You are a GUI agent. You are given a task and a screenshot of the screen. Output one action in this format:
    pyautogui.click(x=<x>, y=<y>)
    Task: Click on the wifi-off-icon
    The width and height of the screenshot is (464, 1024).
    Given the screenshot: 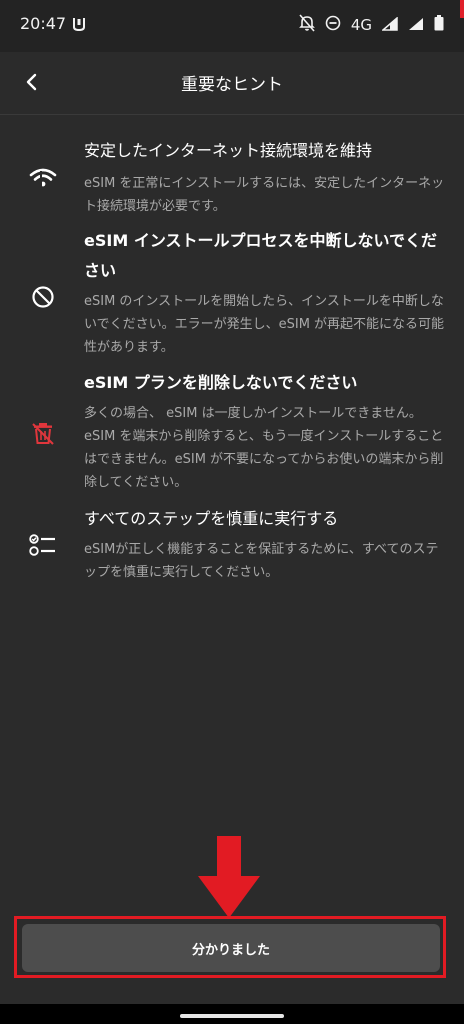 What is the action you would take?
    pyautogui.click(x=43, y=179)
    